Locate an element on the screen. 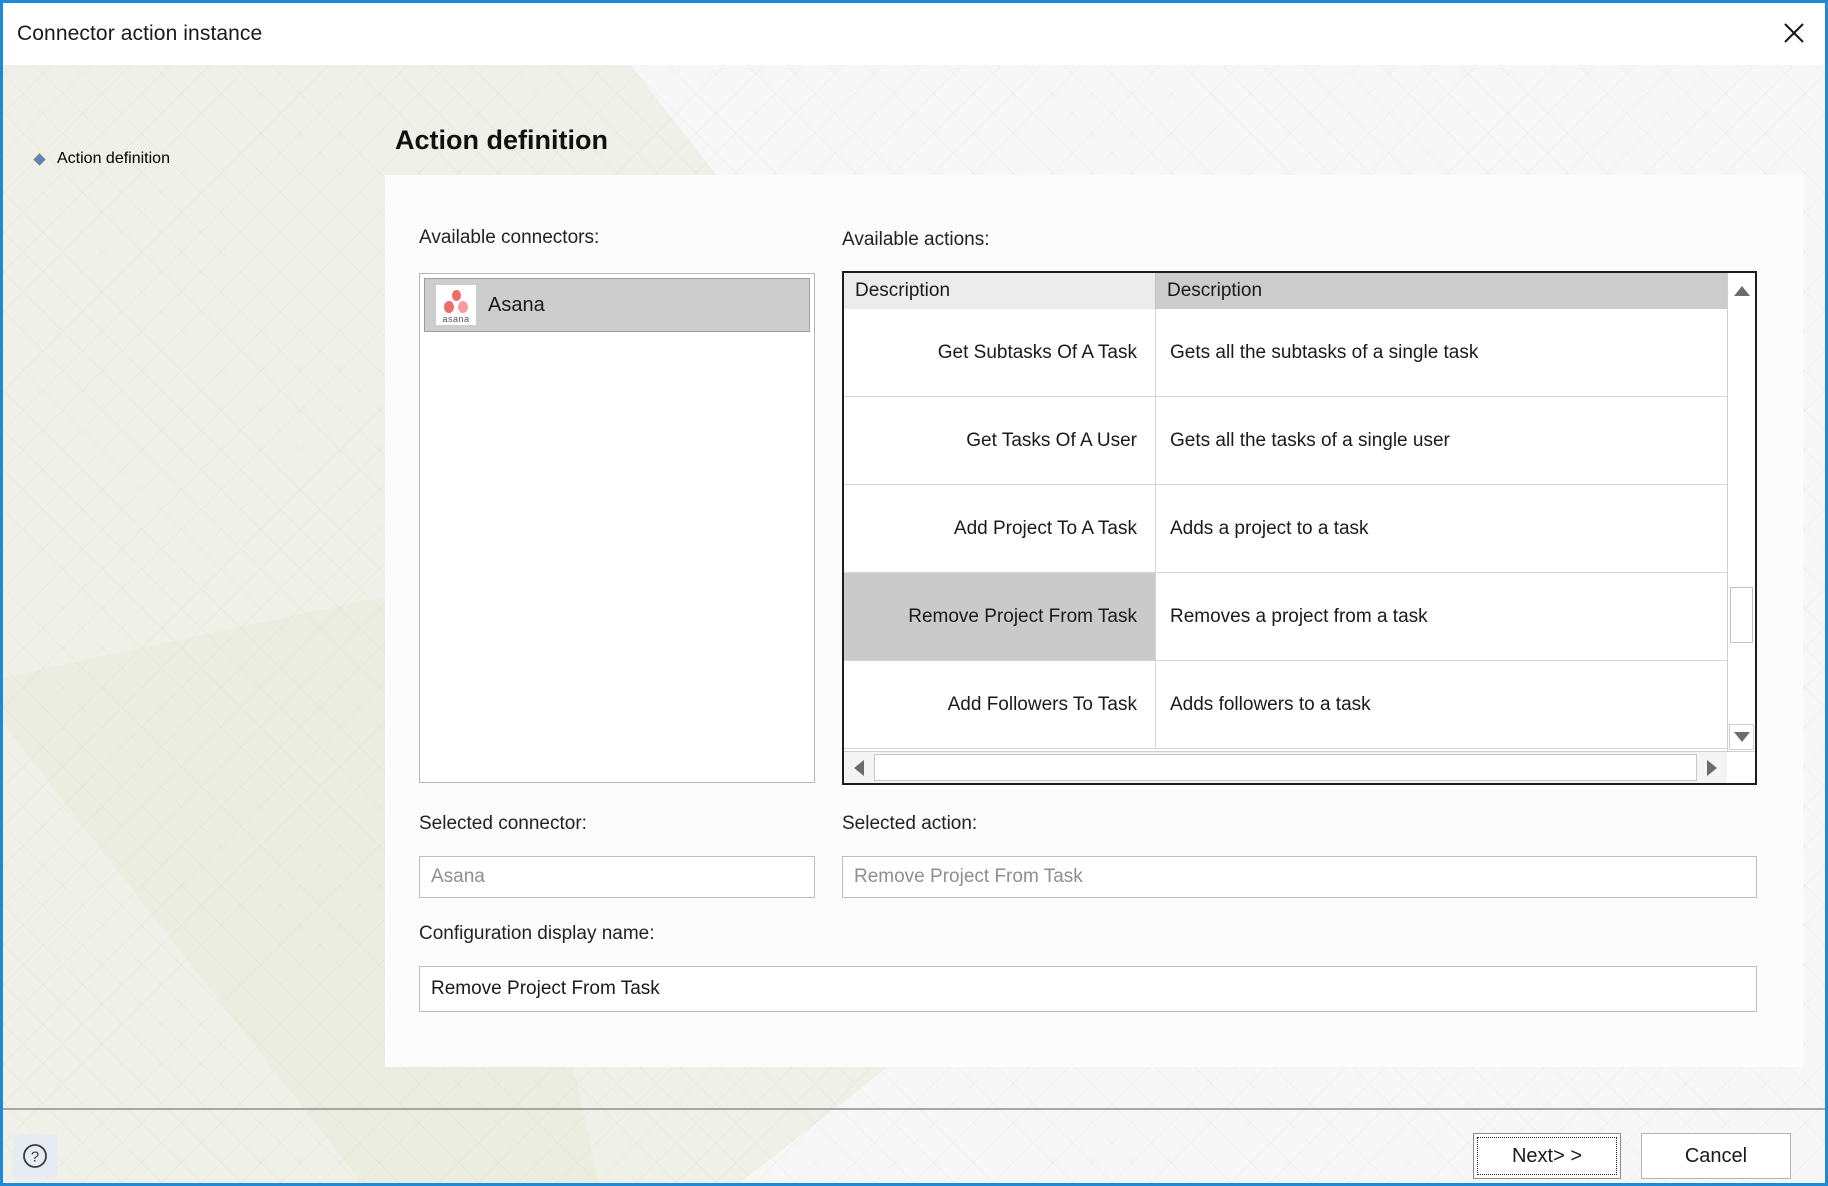 The width and height of the screenshot is (1828, 1186). action-name-cell: Get Tasks Of A User is located at coordinates (1000, 440).